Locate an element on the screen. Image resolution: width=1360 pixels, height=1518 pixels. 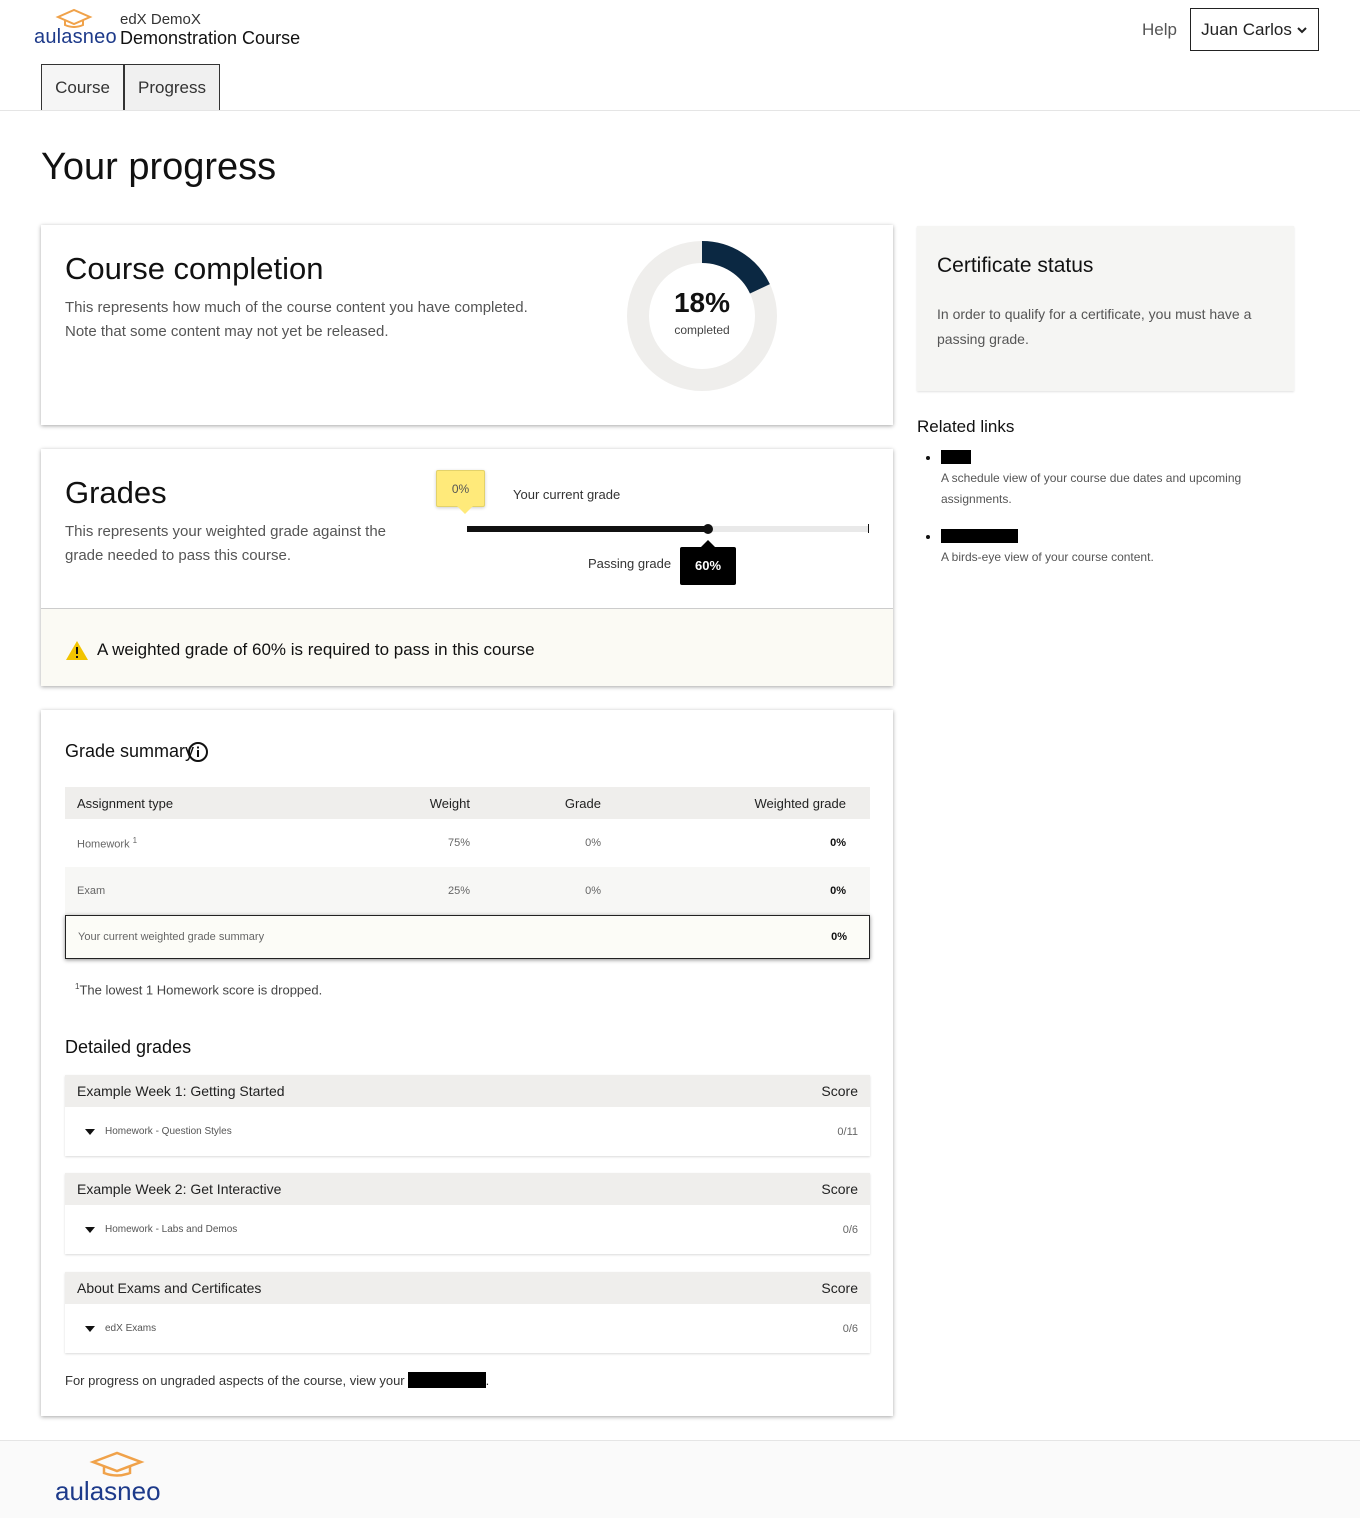
tab-course: Course is located at coordinates (82, 87).